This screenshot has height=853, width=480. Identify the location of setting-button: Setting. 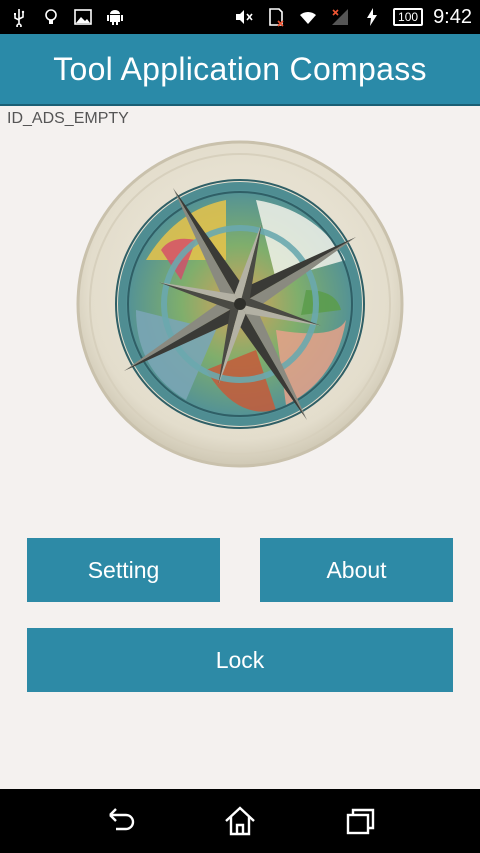
(123, 570).